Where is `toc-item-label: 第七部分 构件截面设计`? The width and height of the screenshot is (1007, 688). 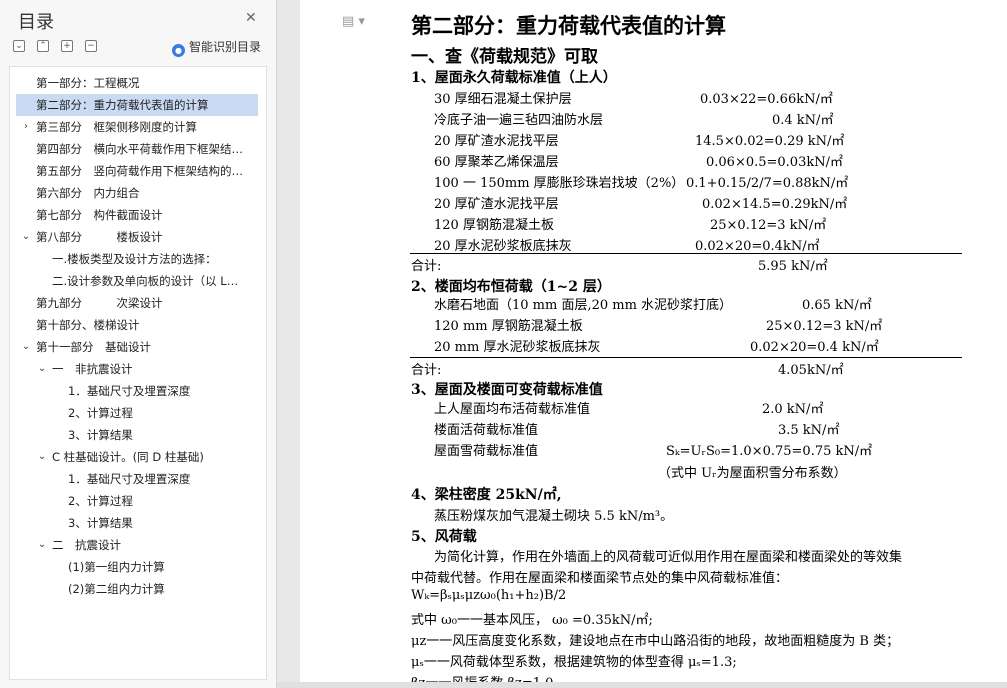 toc-item-label: 第七部分 构件截面设计 is located at coordinates (99, 215).